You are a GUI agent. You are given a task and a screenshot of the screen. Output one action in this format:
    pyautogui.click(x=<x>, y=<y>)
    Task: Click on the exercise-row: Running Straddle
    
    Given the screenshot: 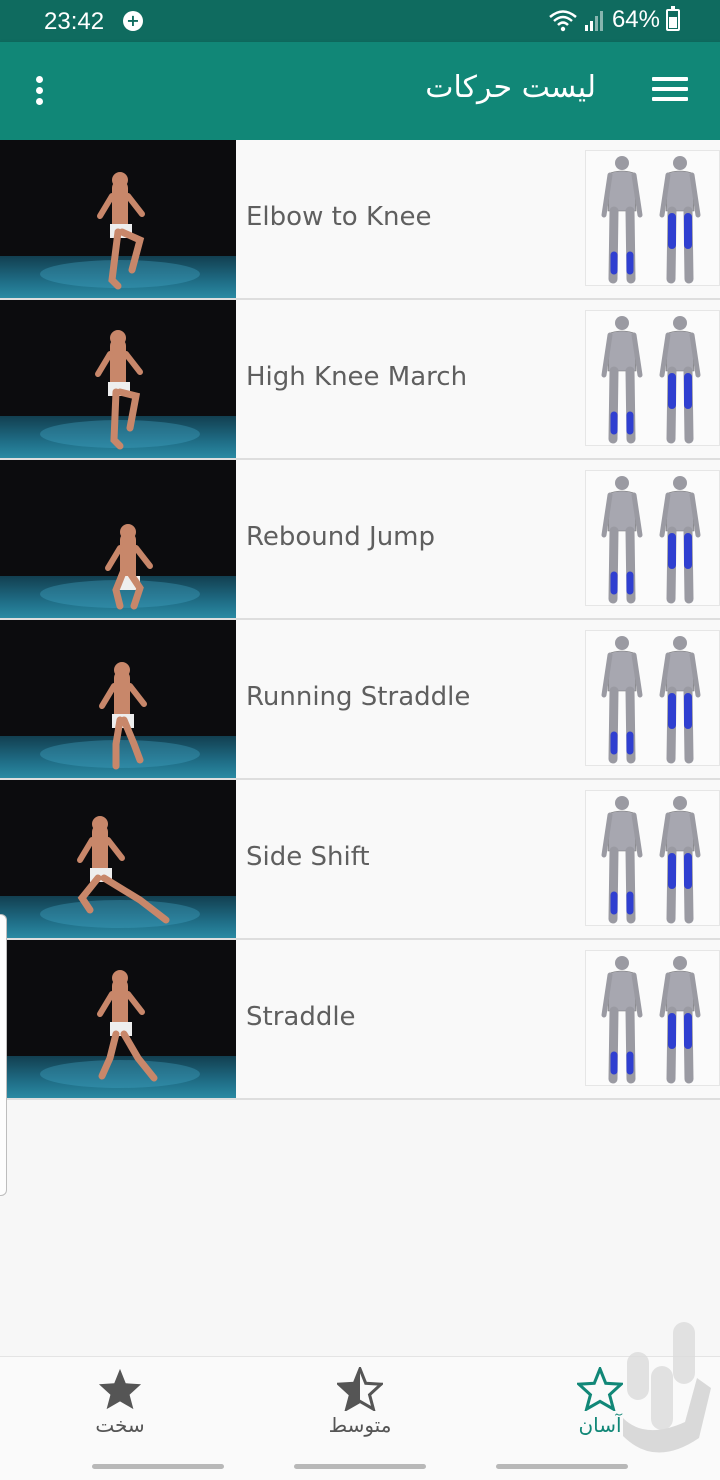 What is the action you would take?
    pyautogui.click(x=360, y=700)
    